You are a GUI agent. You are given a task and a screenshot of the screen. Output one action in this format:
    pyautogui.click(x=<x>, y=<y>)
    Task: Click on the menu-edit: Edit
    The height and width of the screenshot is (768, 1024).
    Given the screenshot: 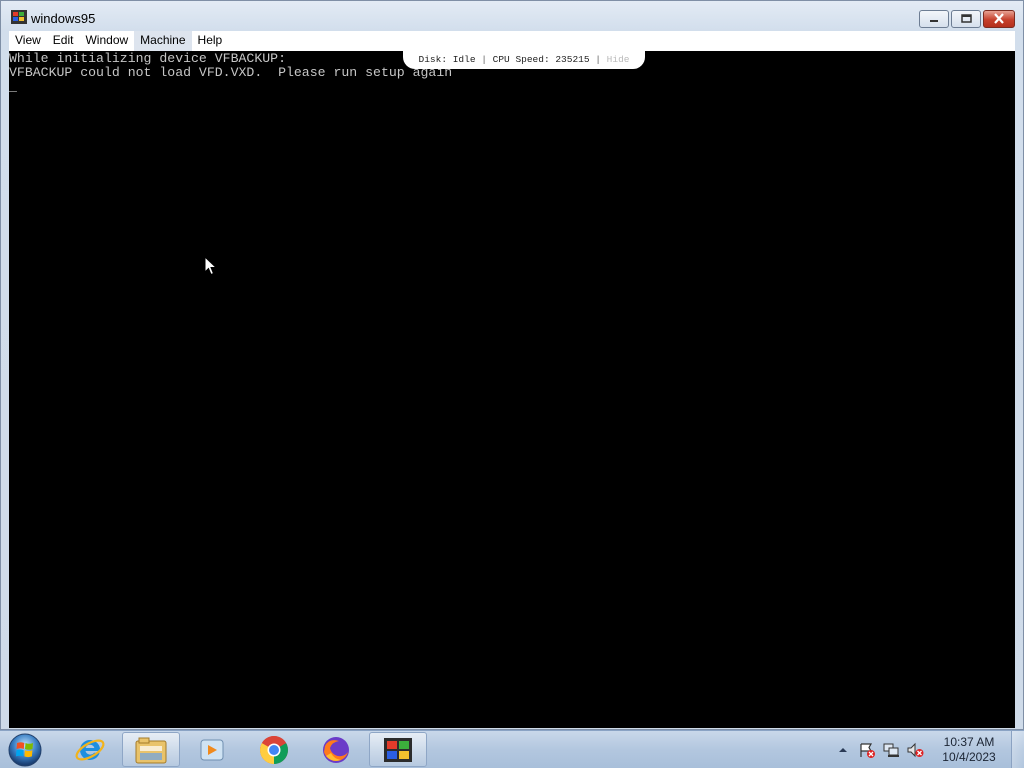 What is the action you would take?
    pyautogui.click(x=63, y=41)
    